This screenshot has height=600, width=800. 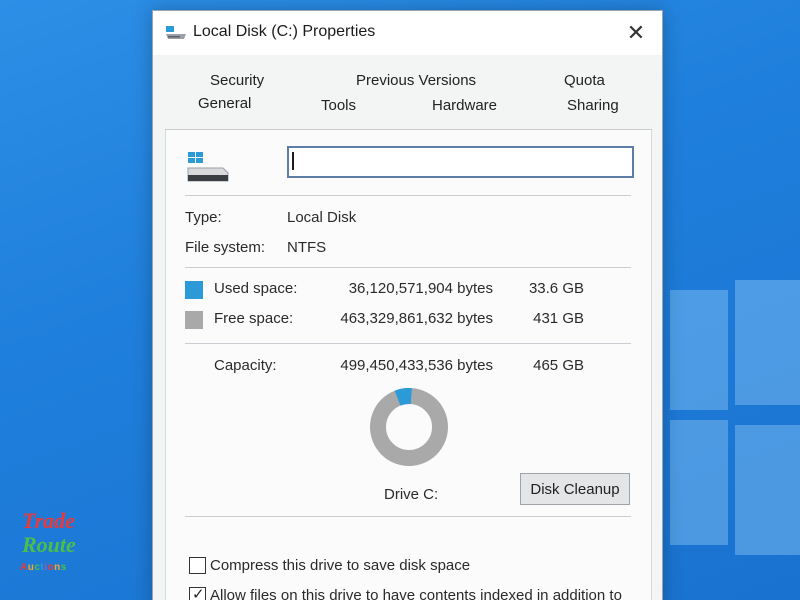 I want to click on free-space-label: Free space:, so click(x=254, y=318).